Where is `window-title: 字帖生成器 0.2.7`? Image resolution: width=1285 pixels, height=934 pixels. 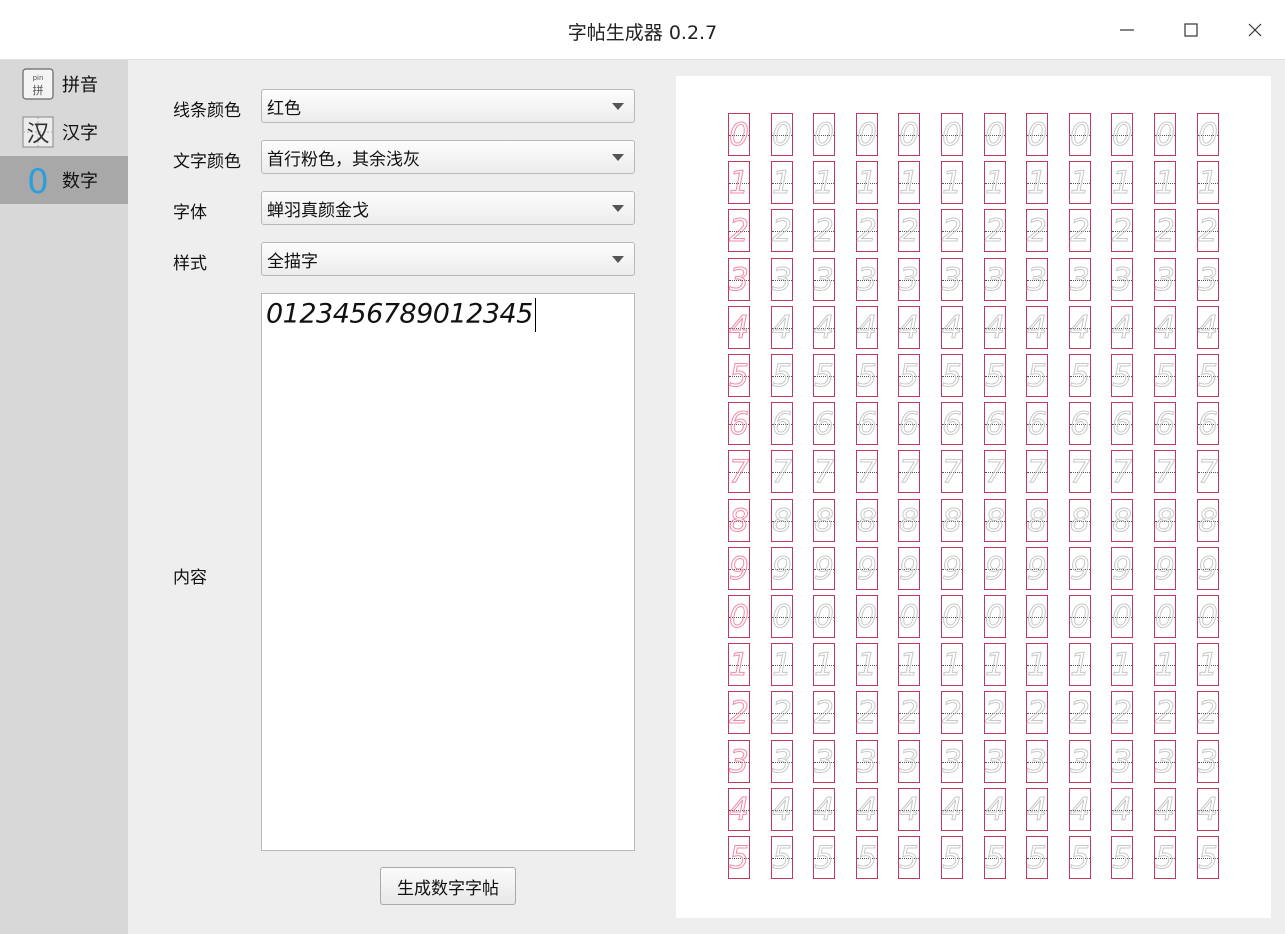
window-title: 字帖生成器 0.2.7 is located at coordinates (642, 33).